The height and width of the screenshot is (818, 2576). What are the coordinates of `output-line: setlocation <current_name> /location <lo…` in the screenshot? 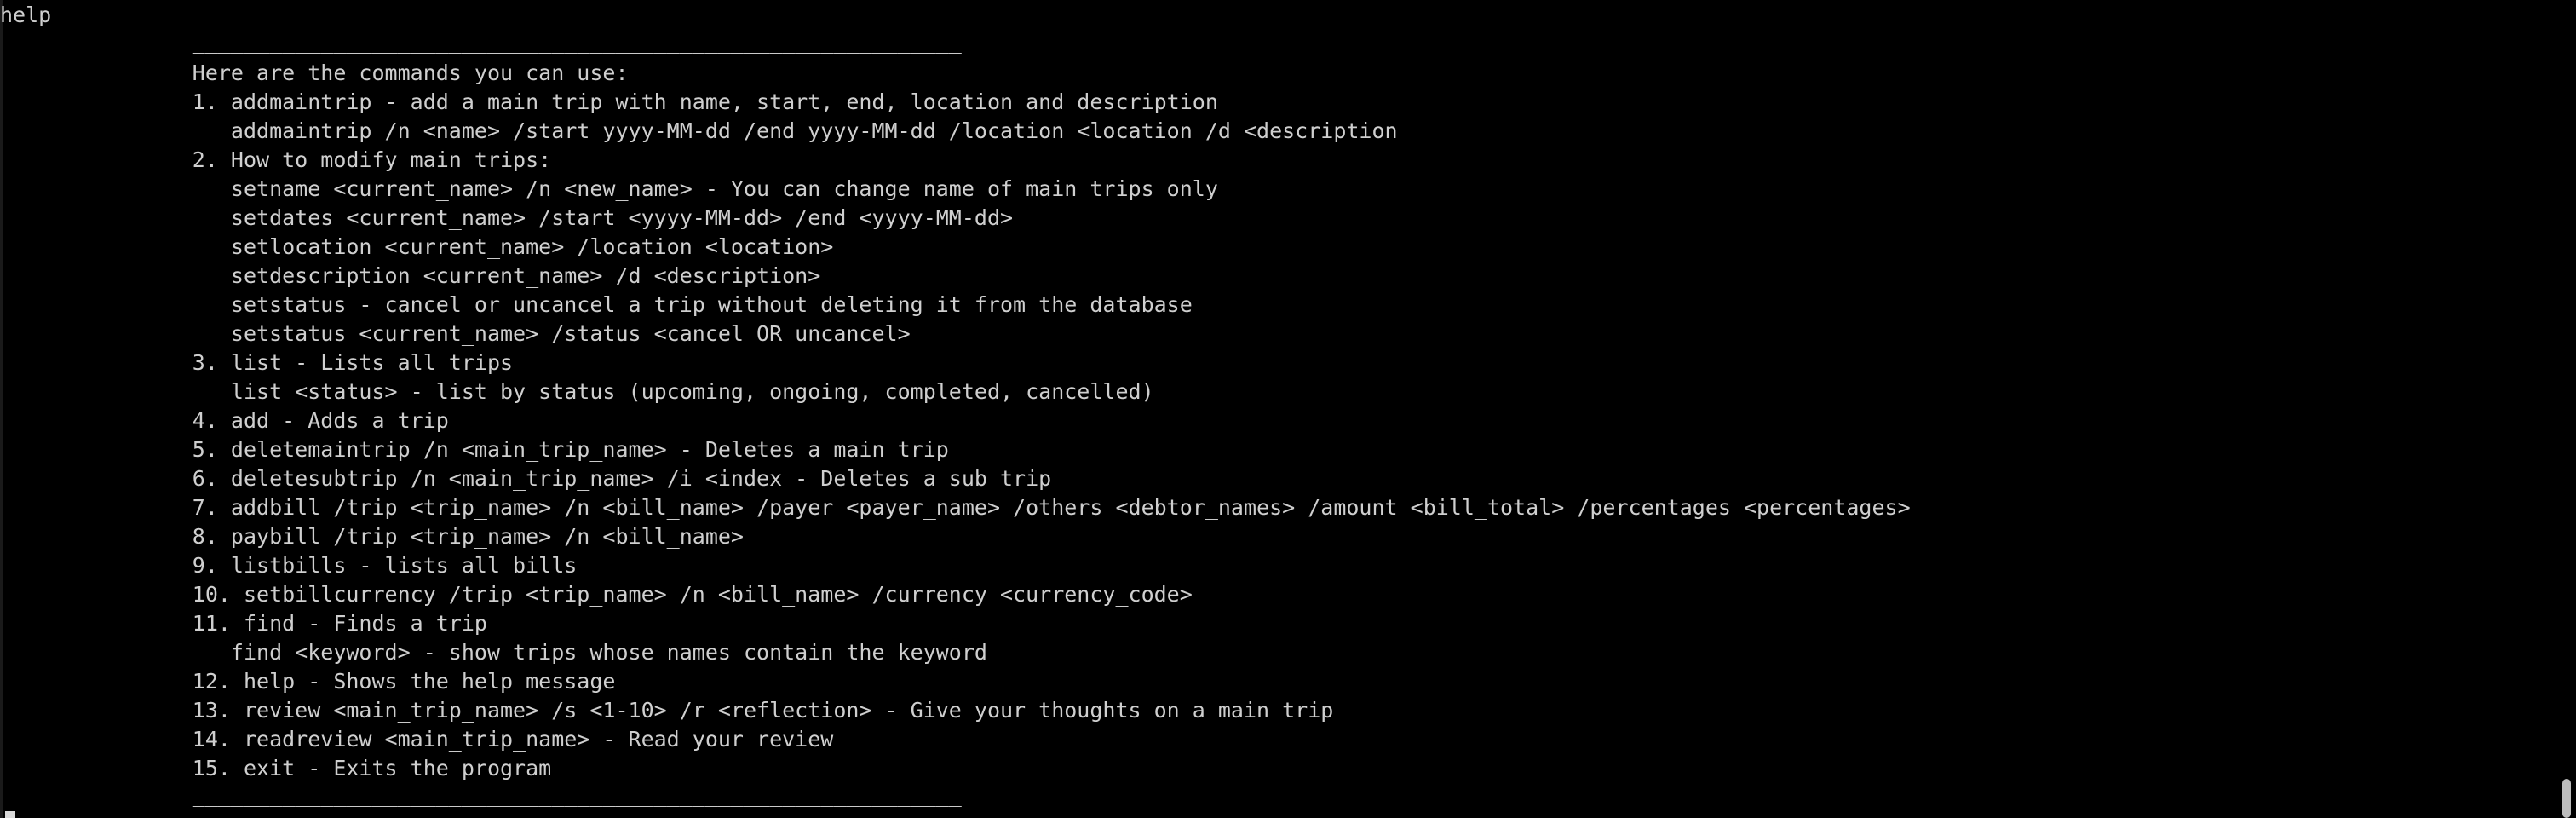 It's located at (417, 246).